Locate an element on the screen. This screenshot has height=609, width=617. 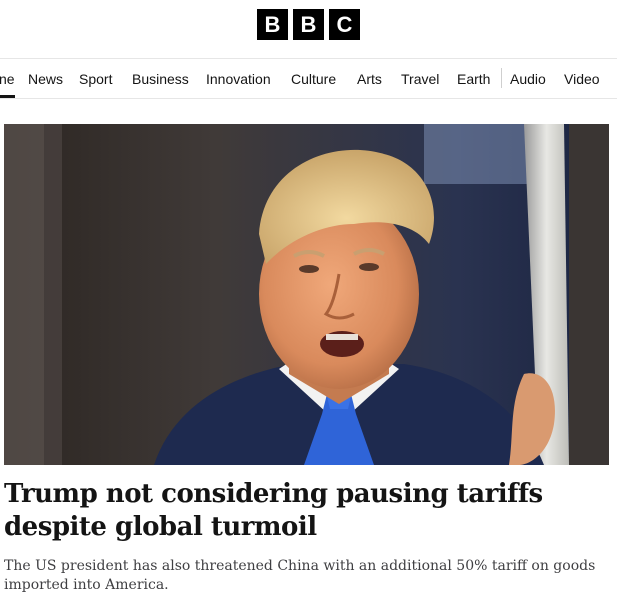
bbc-logo: B B C is located at coordinates (308, 24).